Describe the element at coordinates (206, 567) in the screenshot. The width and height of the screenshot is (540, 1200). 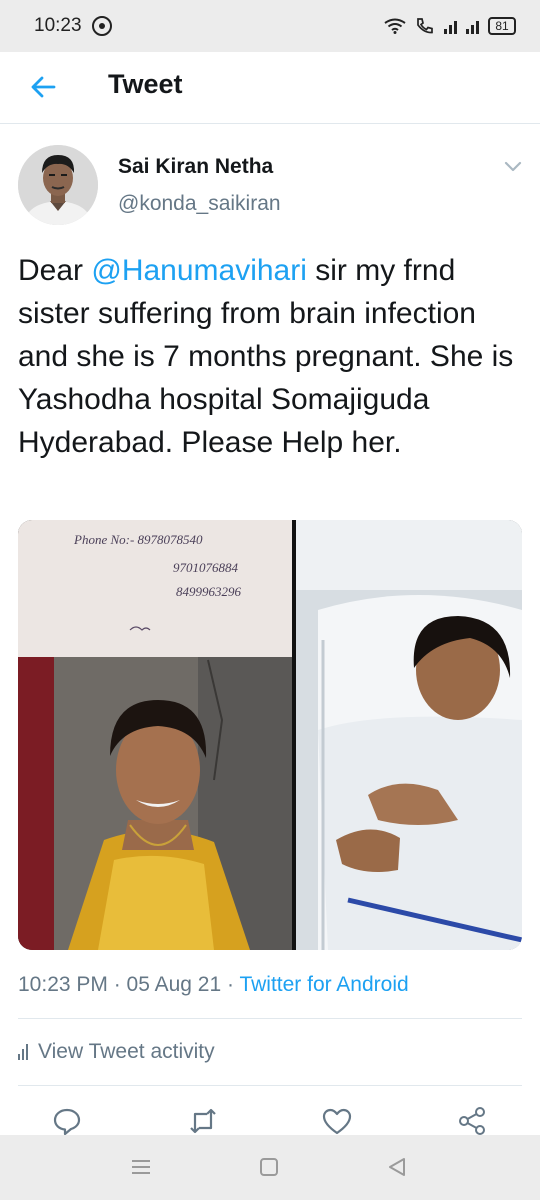
I see `image-note-line2: 9701076884` at that location.